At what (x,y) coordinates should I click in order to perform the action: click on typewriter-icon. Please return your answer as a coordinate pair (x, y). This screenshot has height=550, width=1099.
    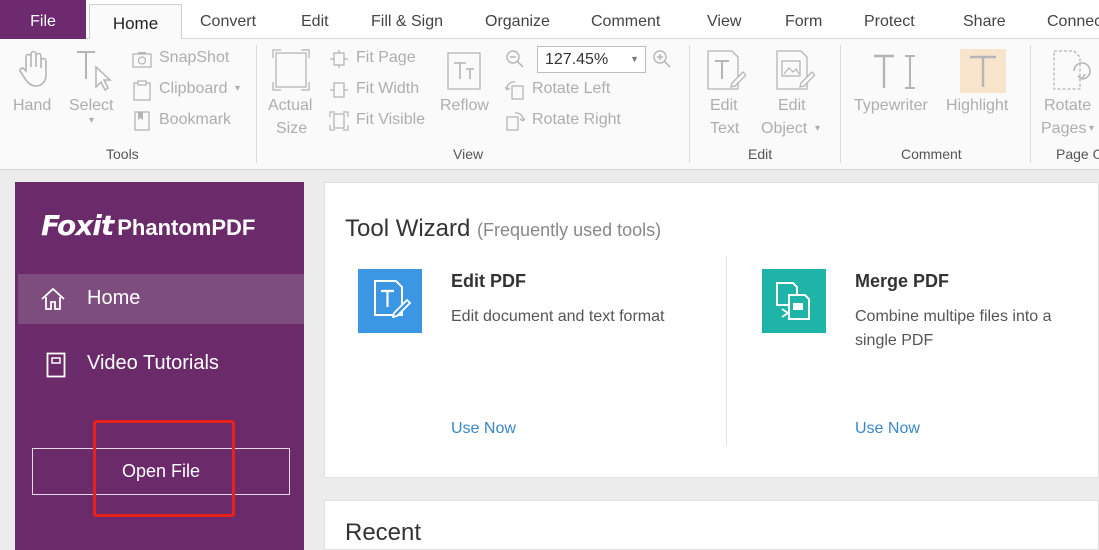
    Looking at the image, I should click on (894, 71).